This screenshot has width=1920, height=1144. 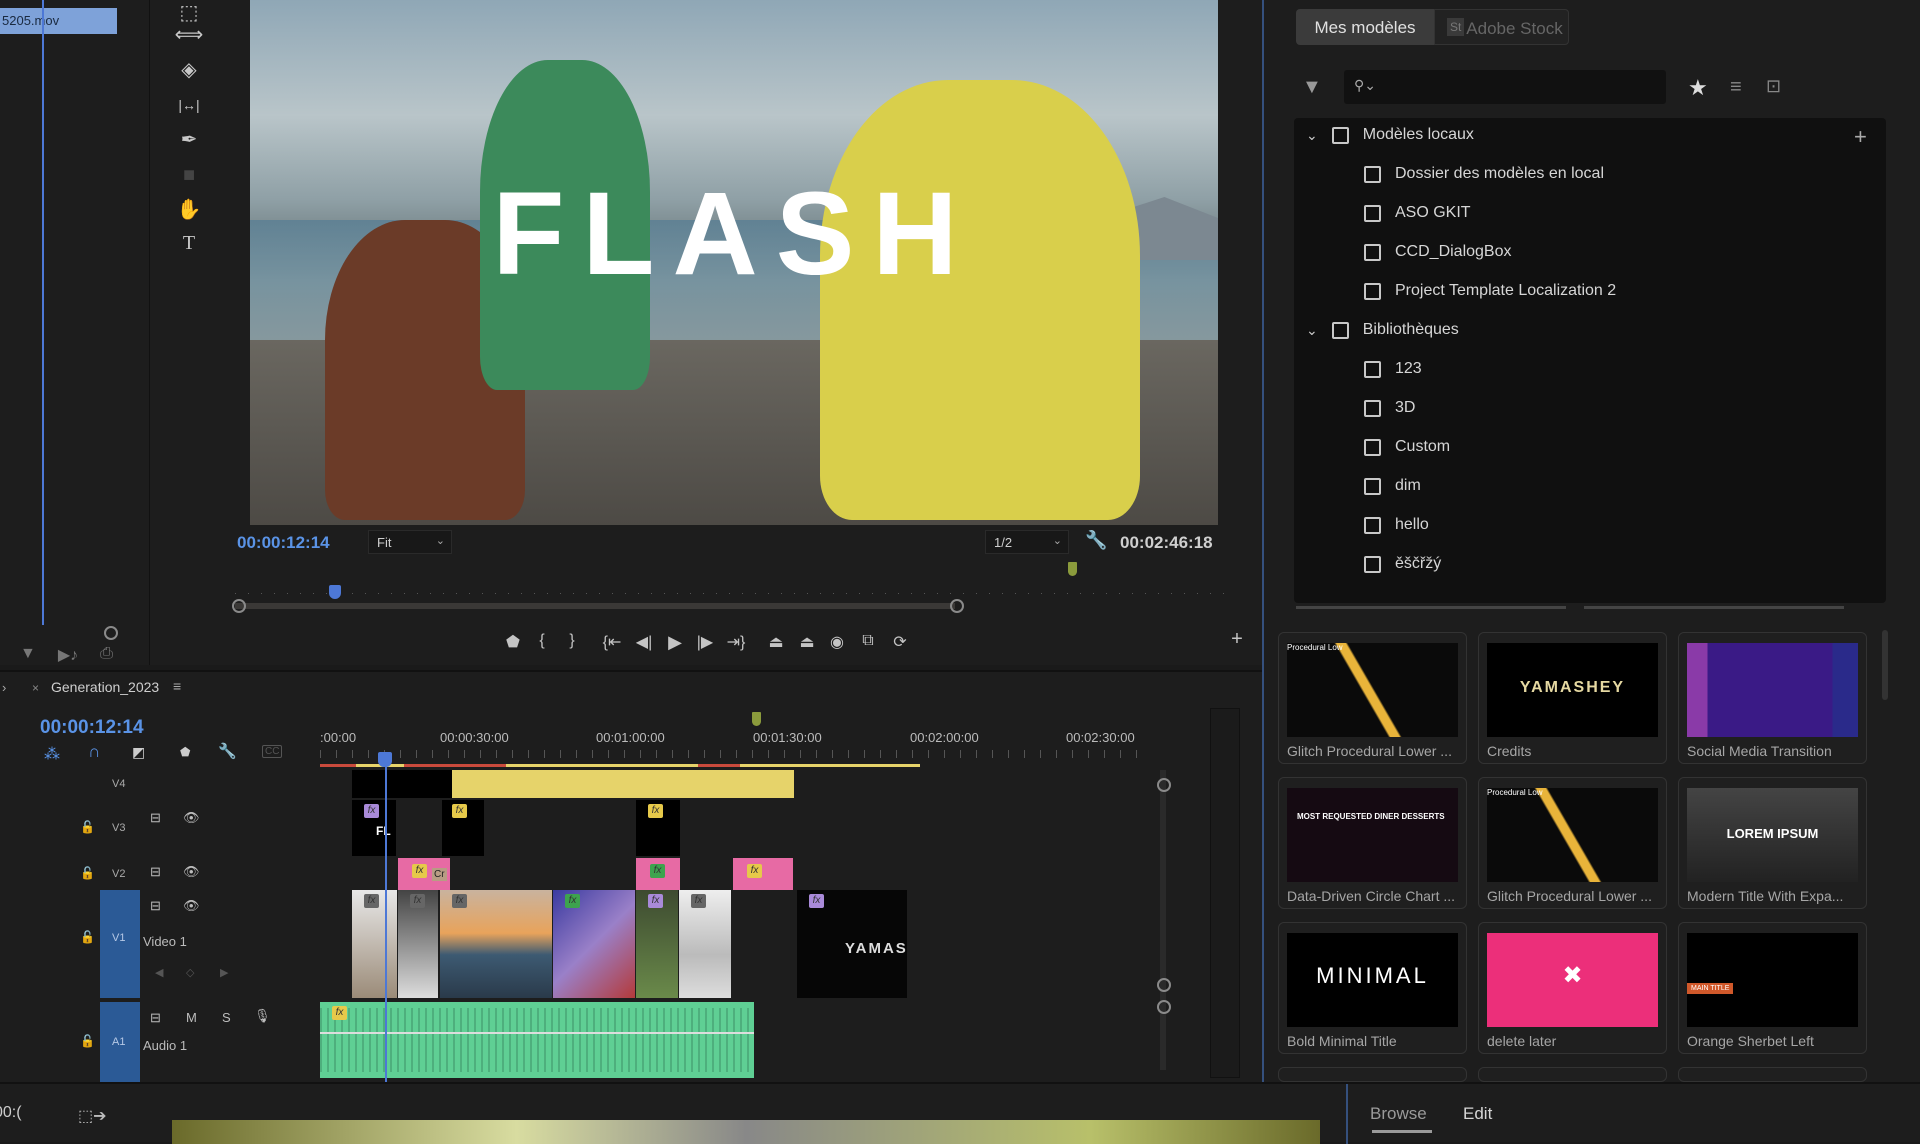 What do you see at coordinates (1698, 88) in the screenshot?
I see `star-icon: ★` at bounding box center [1698, 88].